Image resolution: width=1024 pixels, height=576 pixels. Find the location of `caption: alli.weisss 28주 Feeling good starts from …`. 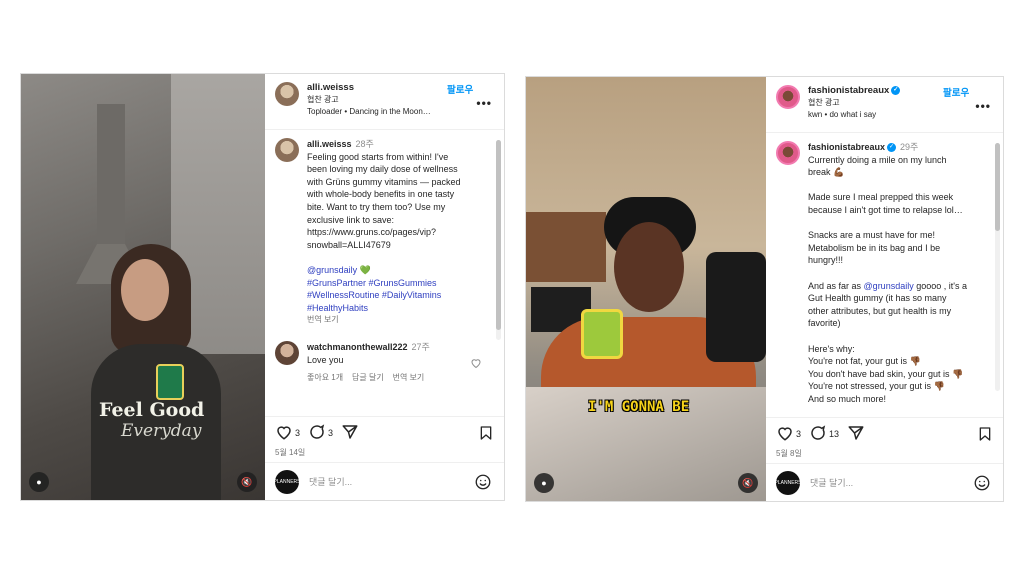

caption: alli.weisss 28주 Feeling good starts from … is located at coordinates (384, 232).